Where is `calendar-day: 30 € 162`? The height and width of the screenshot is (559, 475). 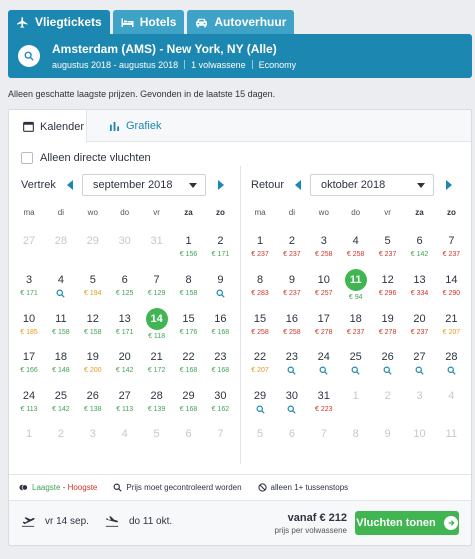
calendar-day: 30 € 162 is located at coordinates (220, 402).